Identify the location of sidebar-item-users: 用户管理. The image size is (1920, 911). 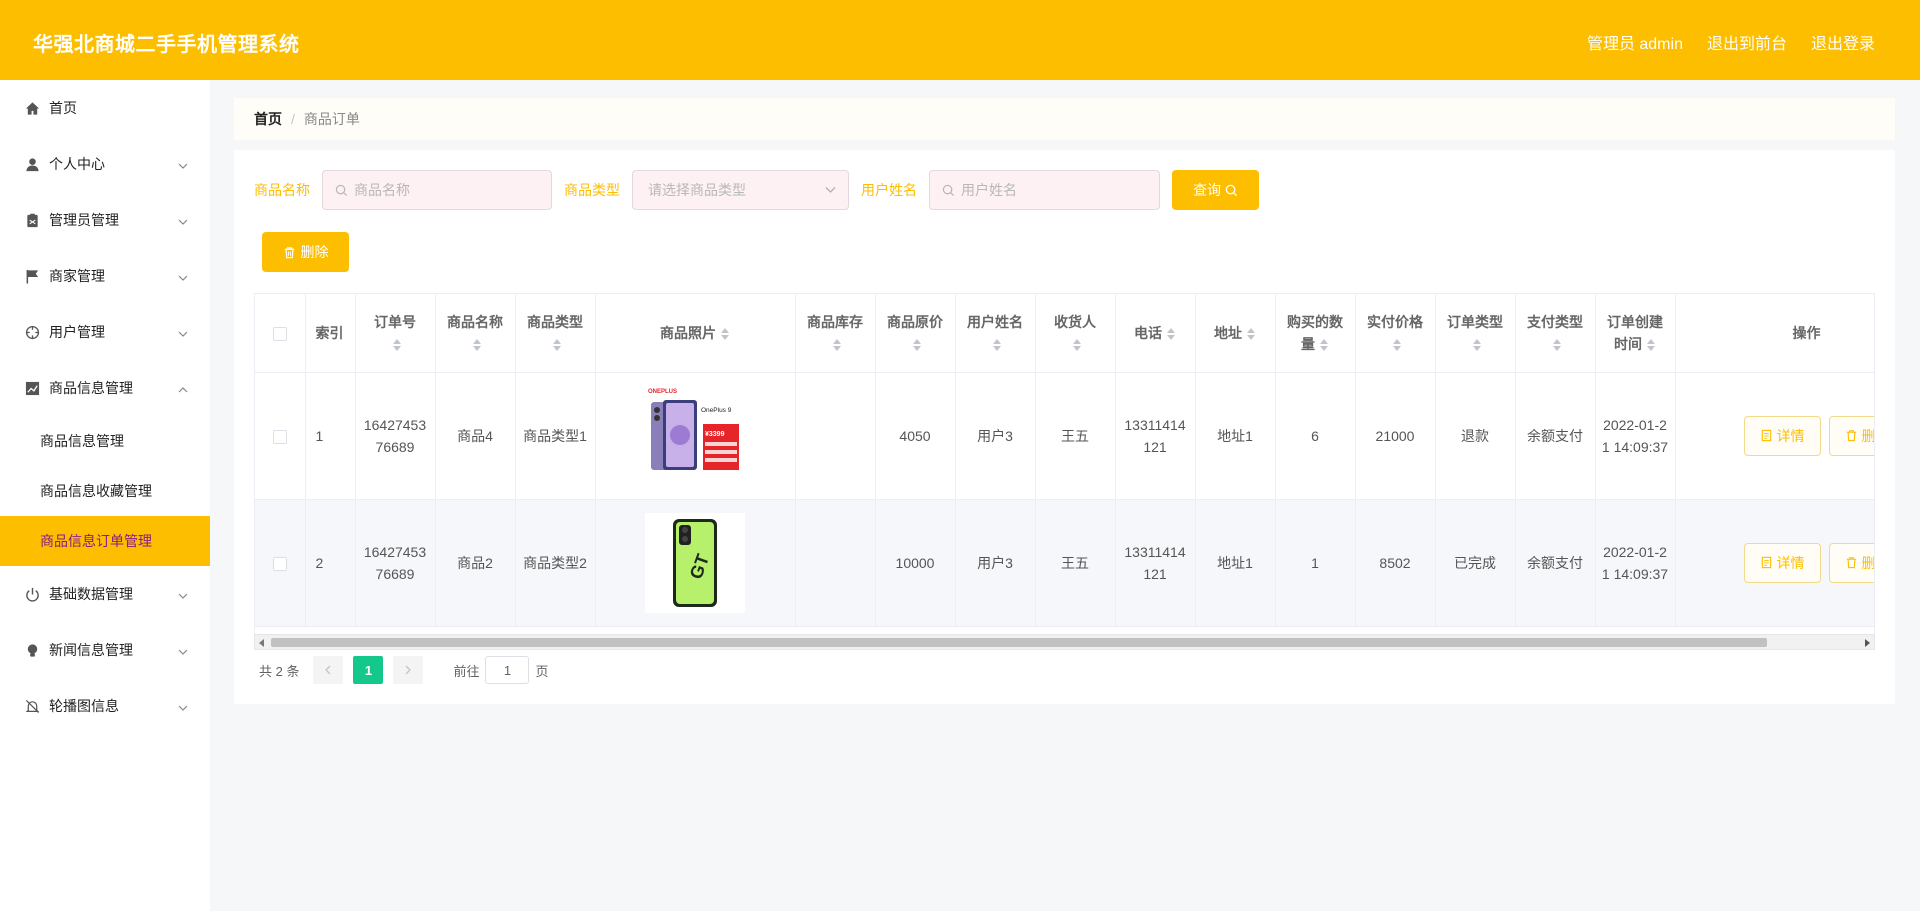
(105, 332).